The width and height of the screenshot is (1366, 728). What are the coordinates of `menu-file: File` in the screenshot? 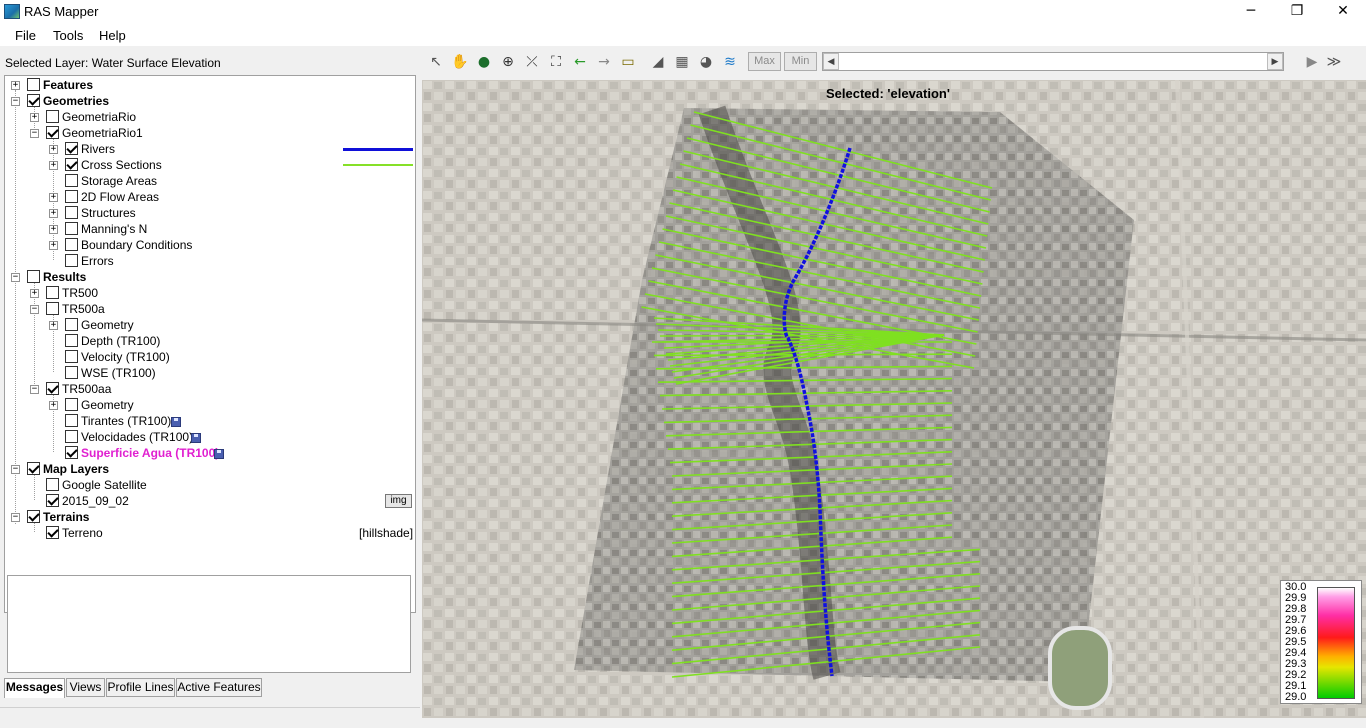 It's located at (25, 35).